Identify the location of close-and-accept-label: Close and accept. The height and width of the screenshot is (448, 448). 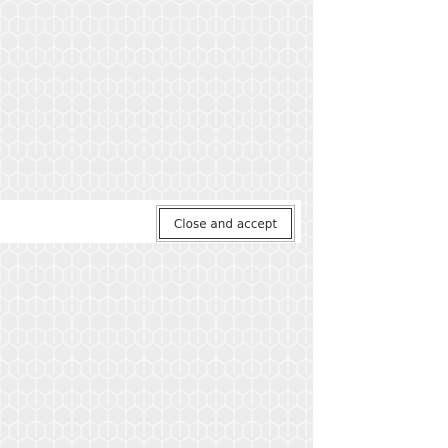
(225, 223).